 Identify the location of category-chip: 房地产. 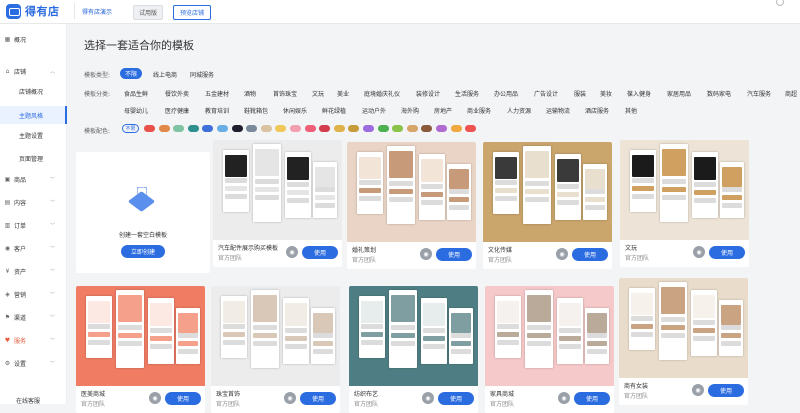
(443, 110).